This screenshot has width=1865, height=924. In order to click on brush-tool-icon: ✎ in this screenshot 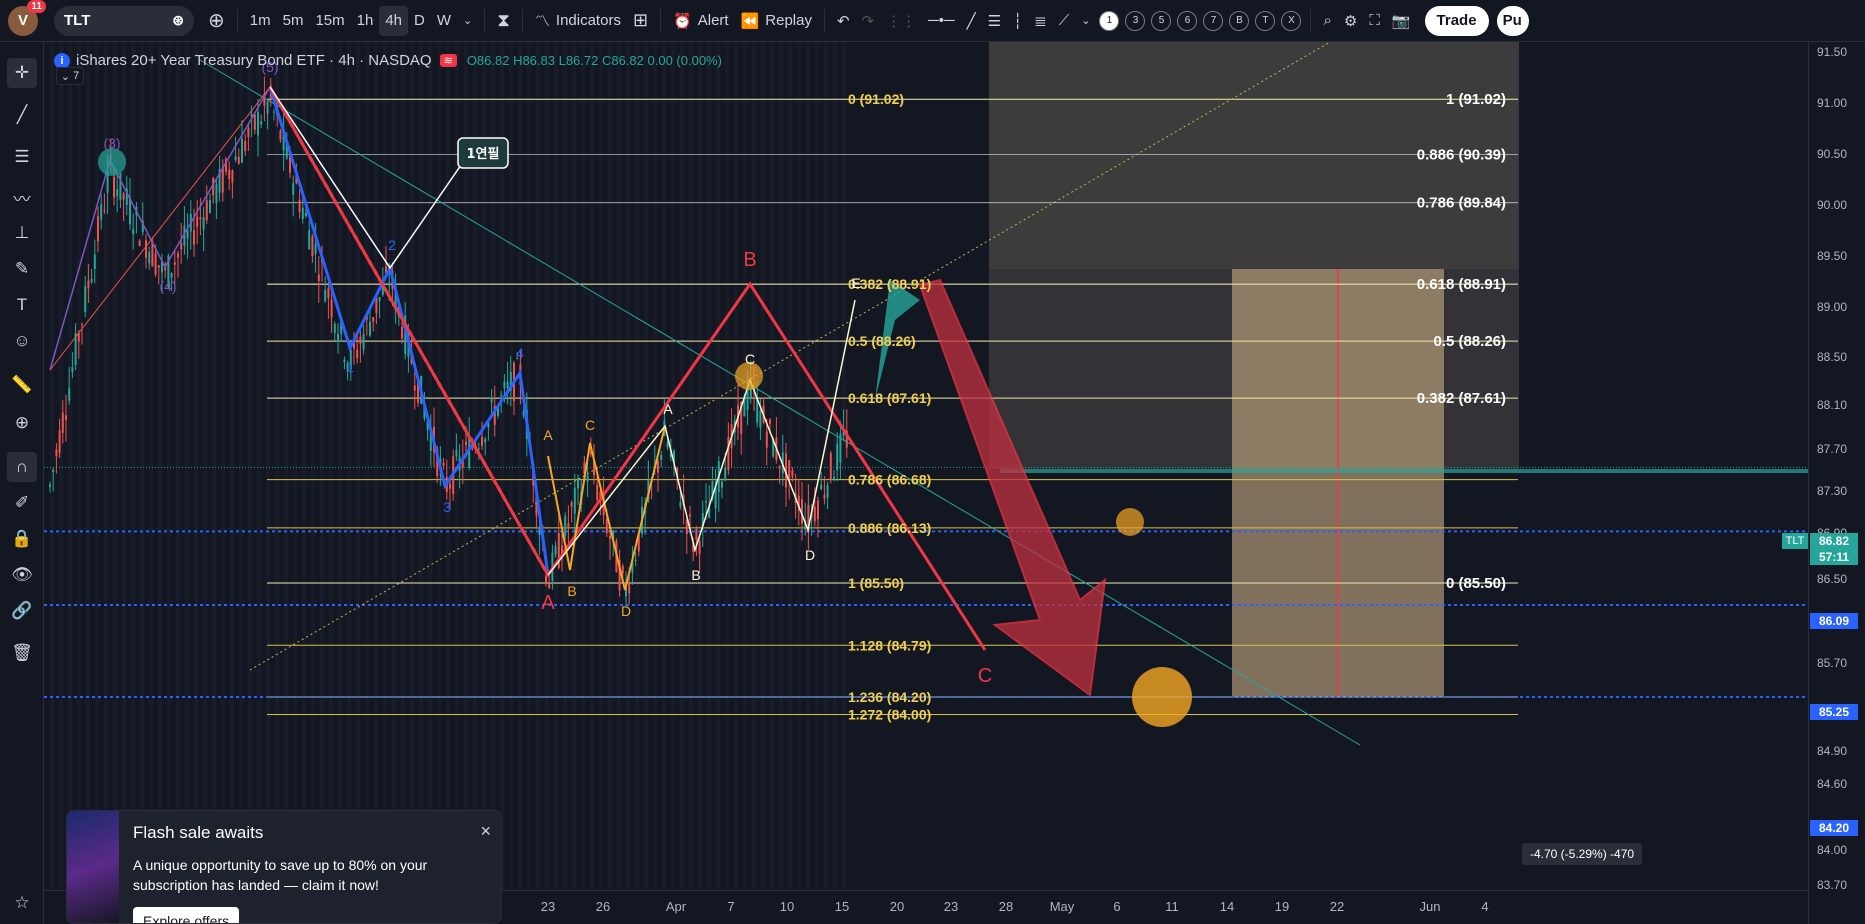, I will do `click(22, 269)`.